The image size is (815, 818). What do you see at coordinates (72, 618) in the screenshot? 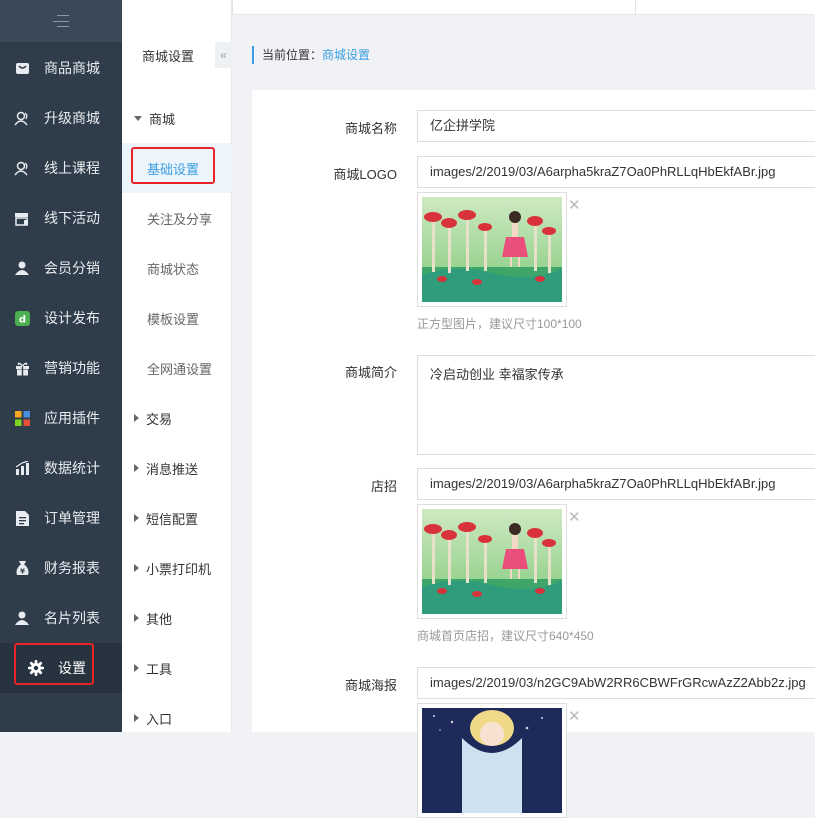
I see `sidebar-item-label: 名片列表` at bounding box center [72, 618].